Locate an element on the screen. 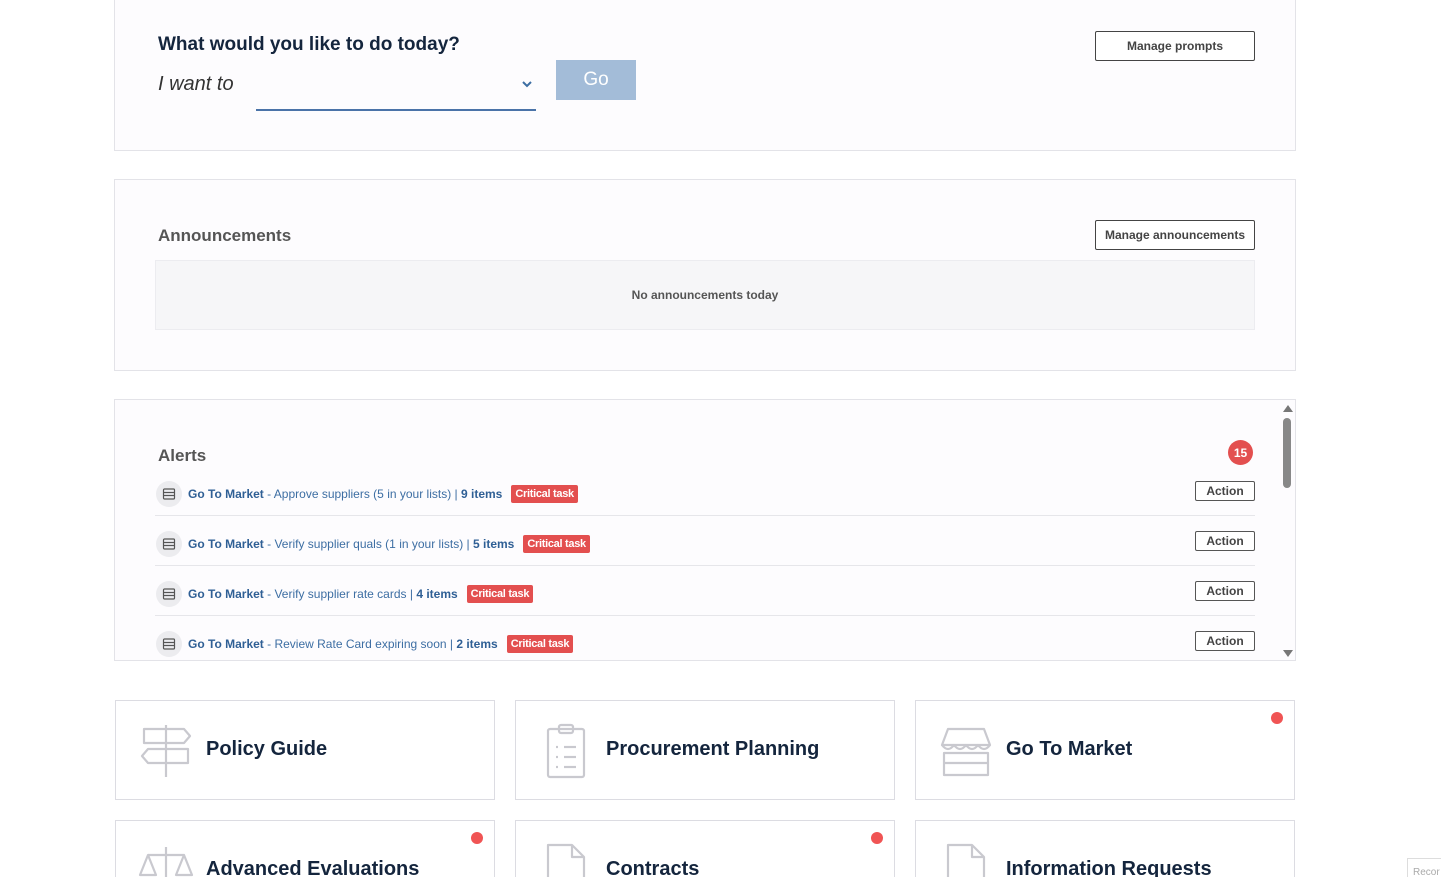 Image resolution: width=1441 pixels, height=877 pixels. document-info-icon is located at coordinates (966, 860).